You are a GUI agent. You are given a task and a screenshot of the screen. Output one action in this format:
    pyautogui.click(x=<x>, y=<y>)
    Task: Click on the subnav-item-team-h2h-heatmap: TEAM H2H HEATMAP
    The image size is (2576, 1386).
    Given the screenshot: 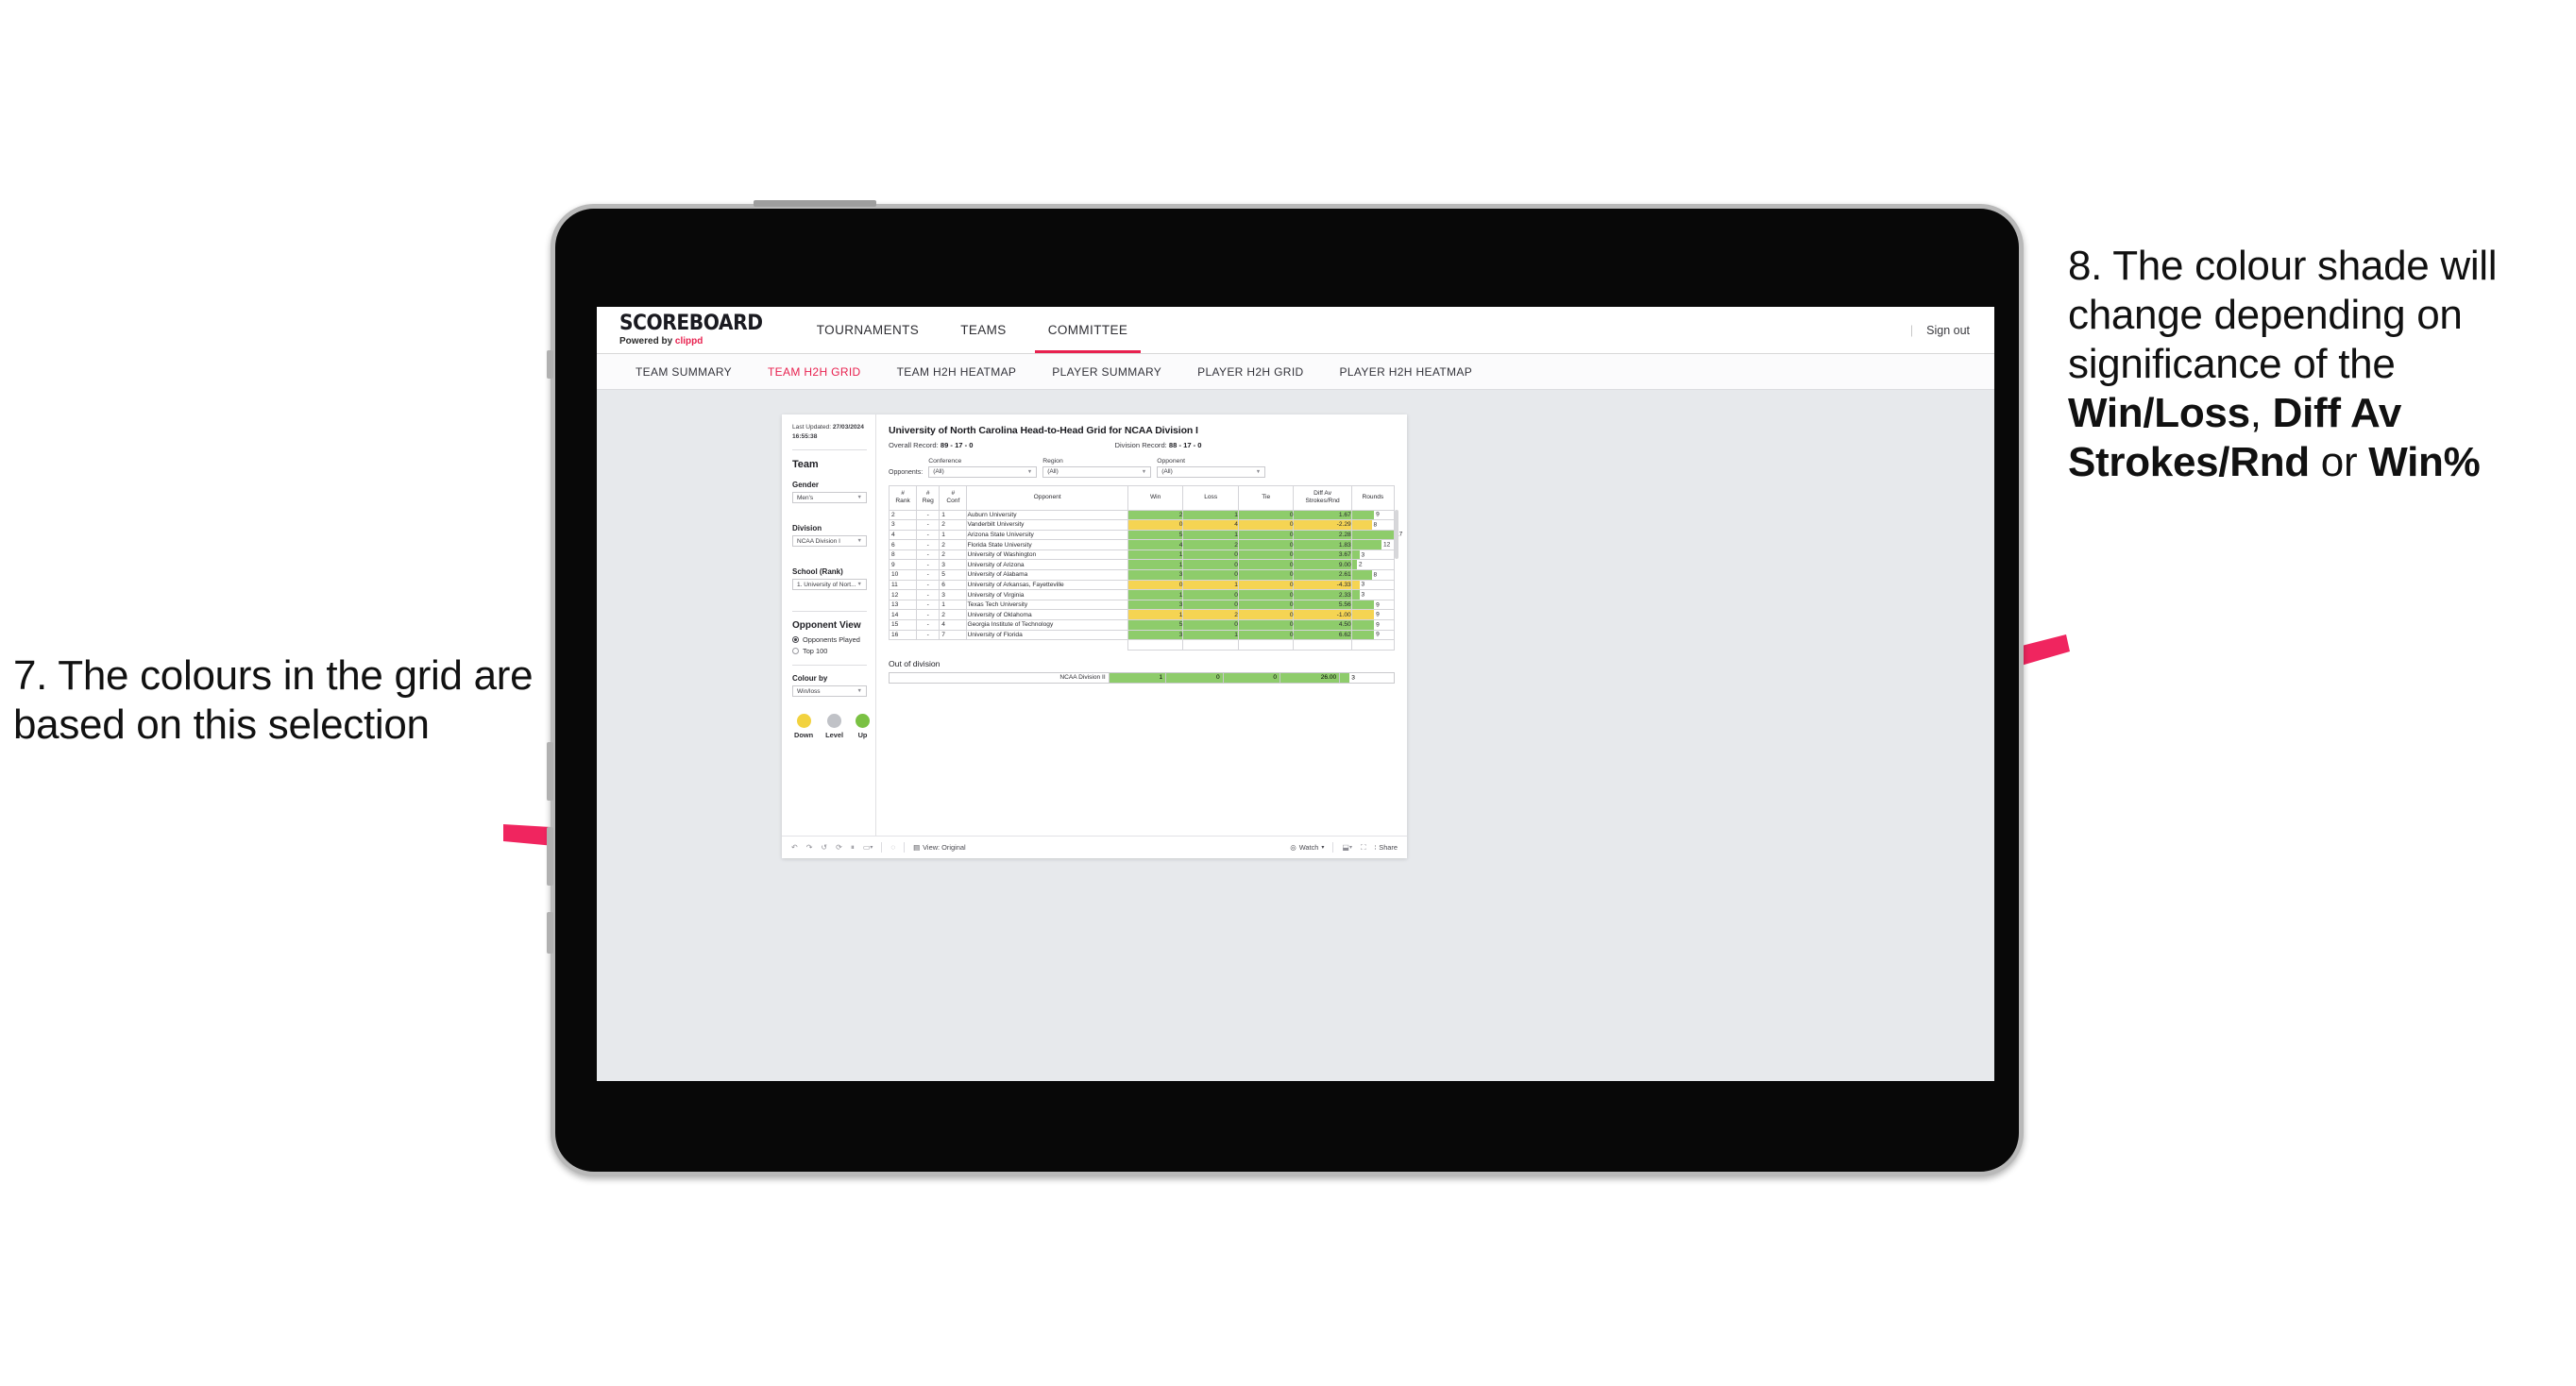 What is the action you would take?
    pyautogui.click(x=957, y=372)
    